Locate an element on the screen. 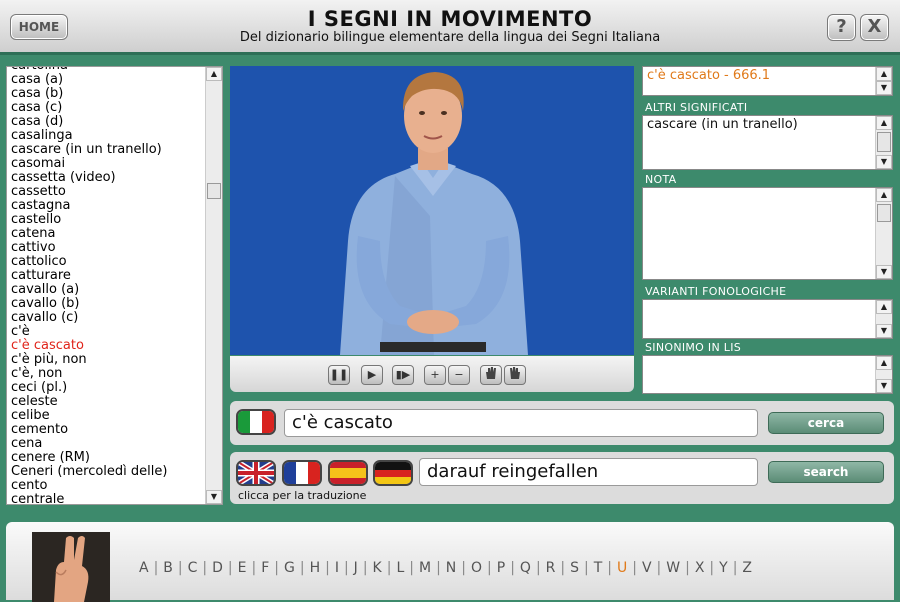 The width and height of the screenshot is (900, 602). word-list-item: casa (c) is located at coordinates (106, 108).